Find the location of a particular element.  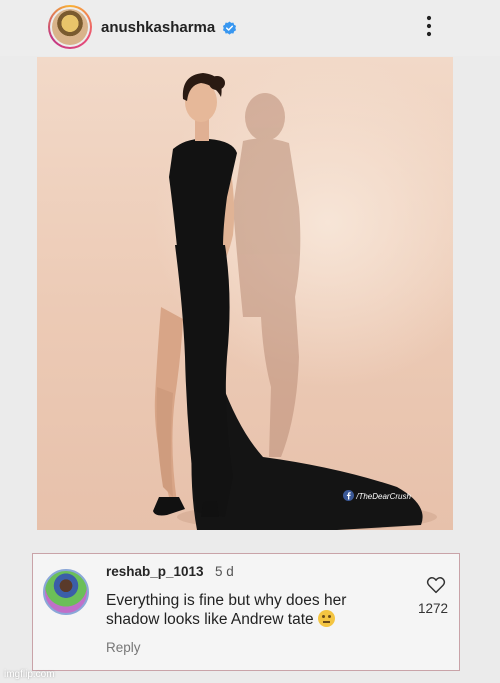

post-header: anushkasharma is located at coordinates (250, 28).